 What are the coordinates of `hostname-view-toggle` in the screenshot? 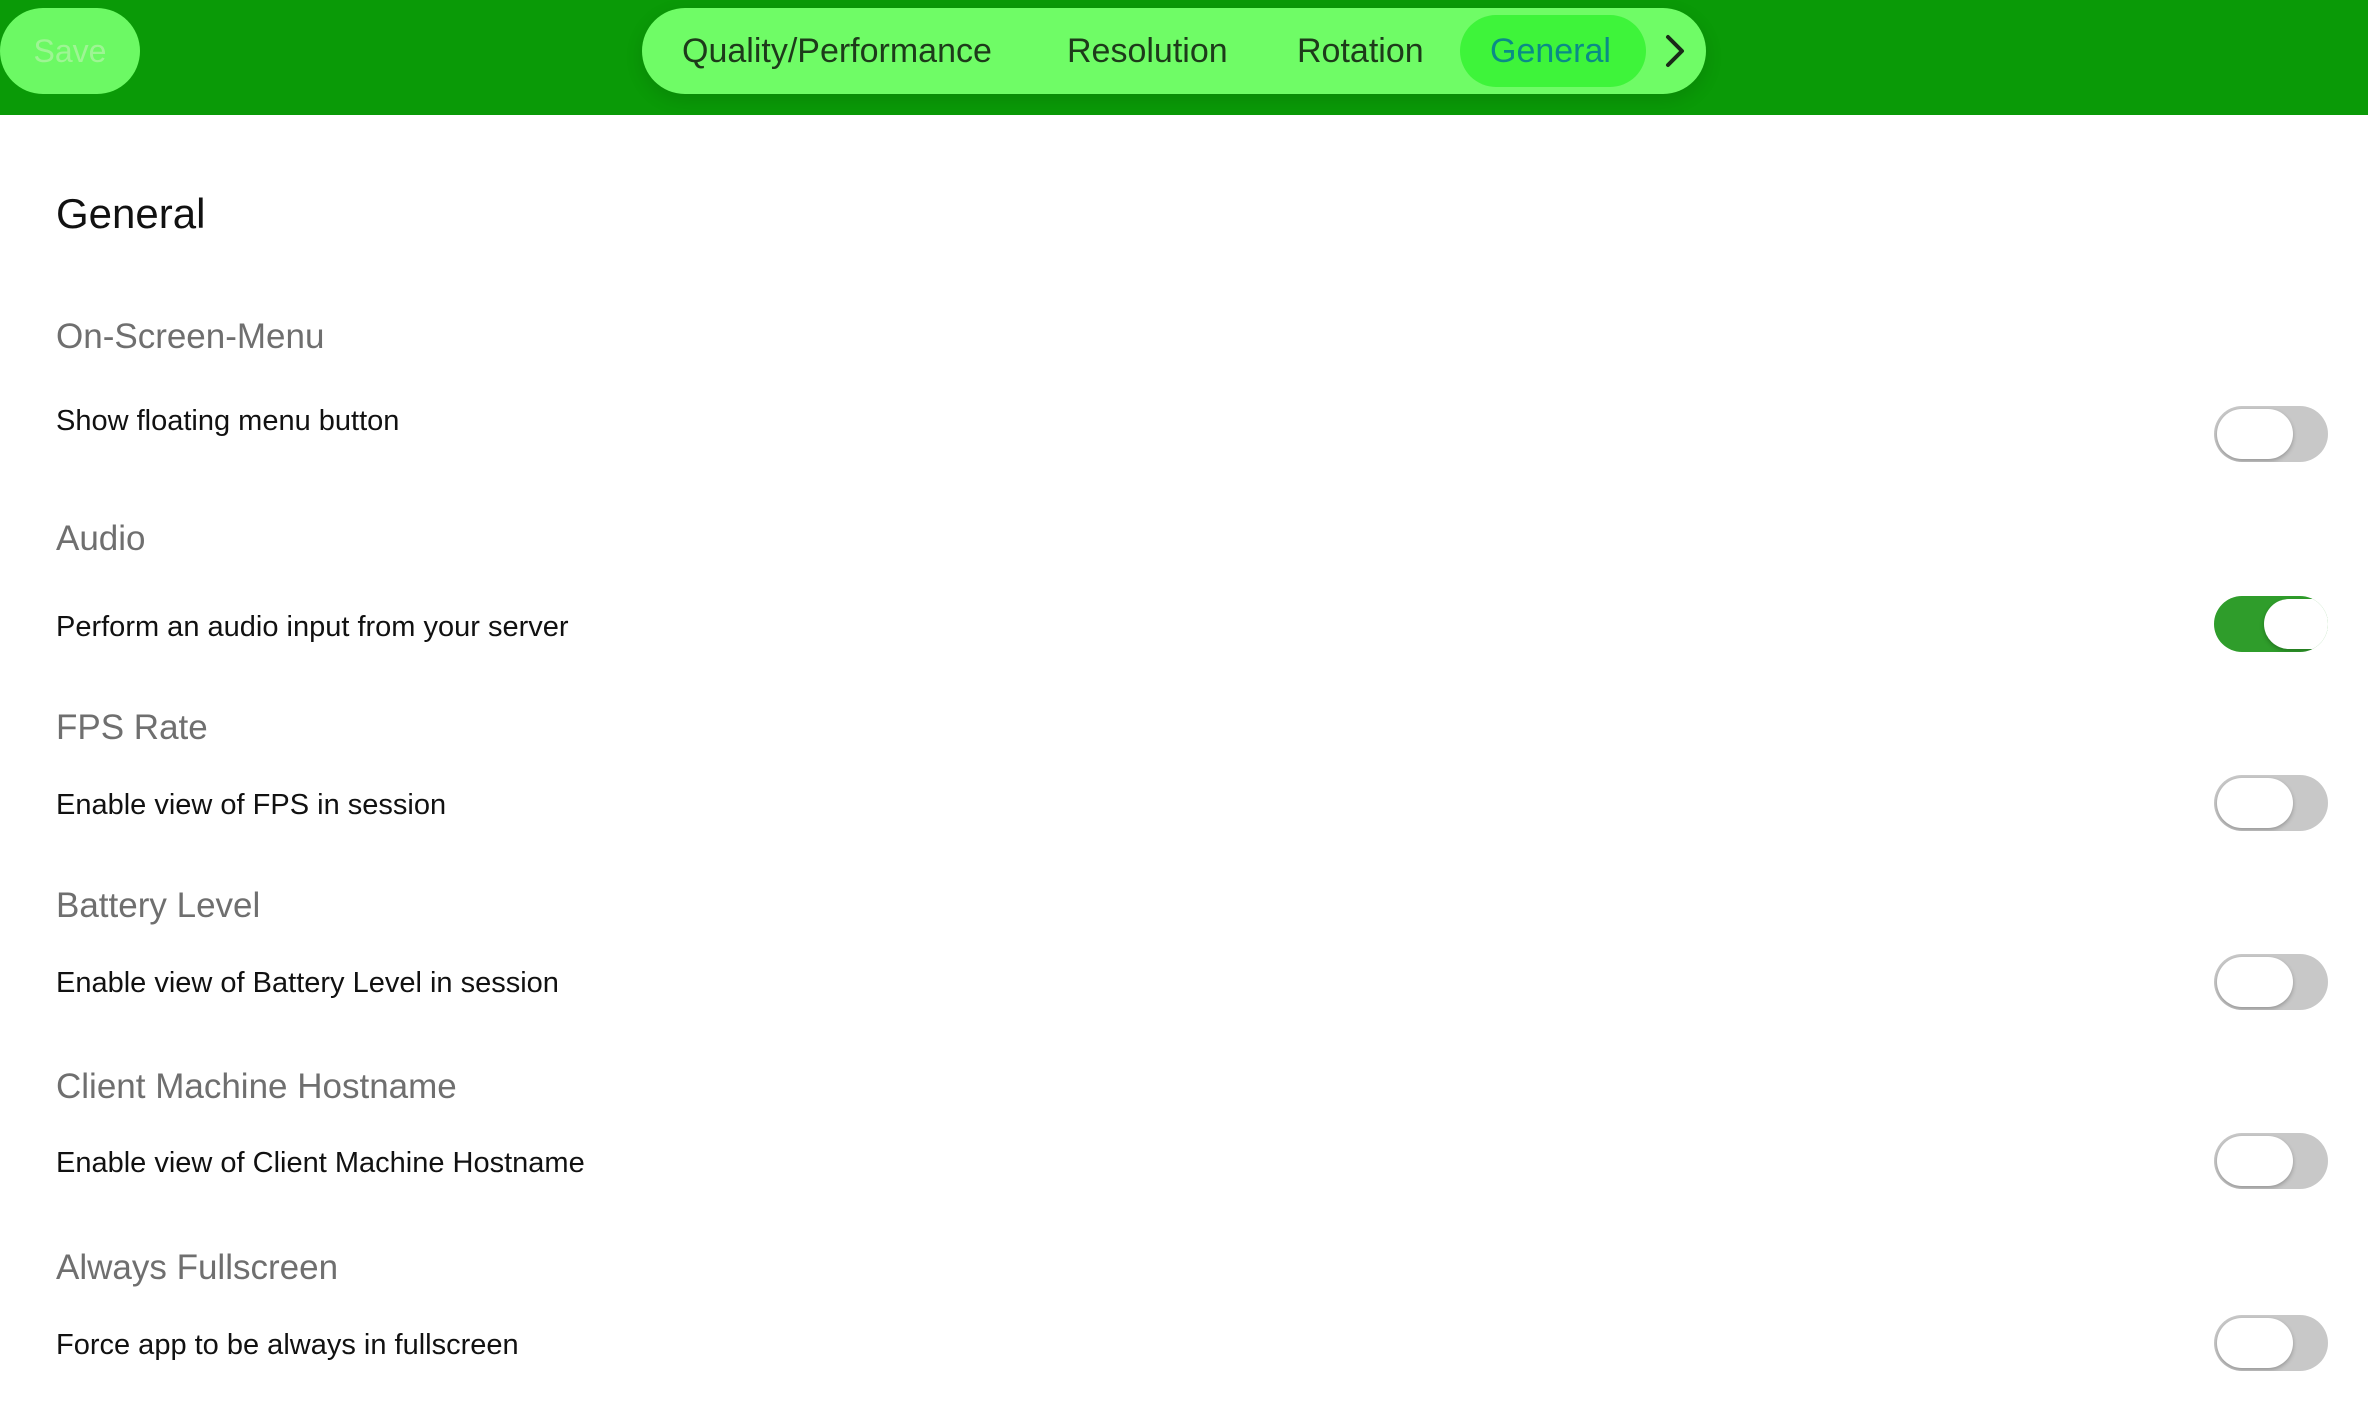 It's located at (2271, 1161).